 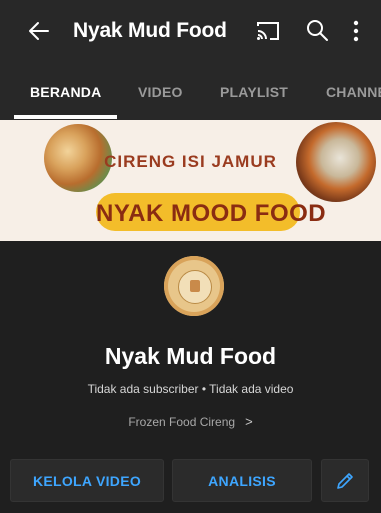 I want to click on channel-stats: Tidak ada subscriber • Tidak ada video, so click(x=190, y=389).